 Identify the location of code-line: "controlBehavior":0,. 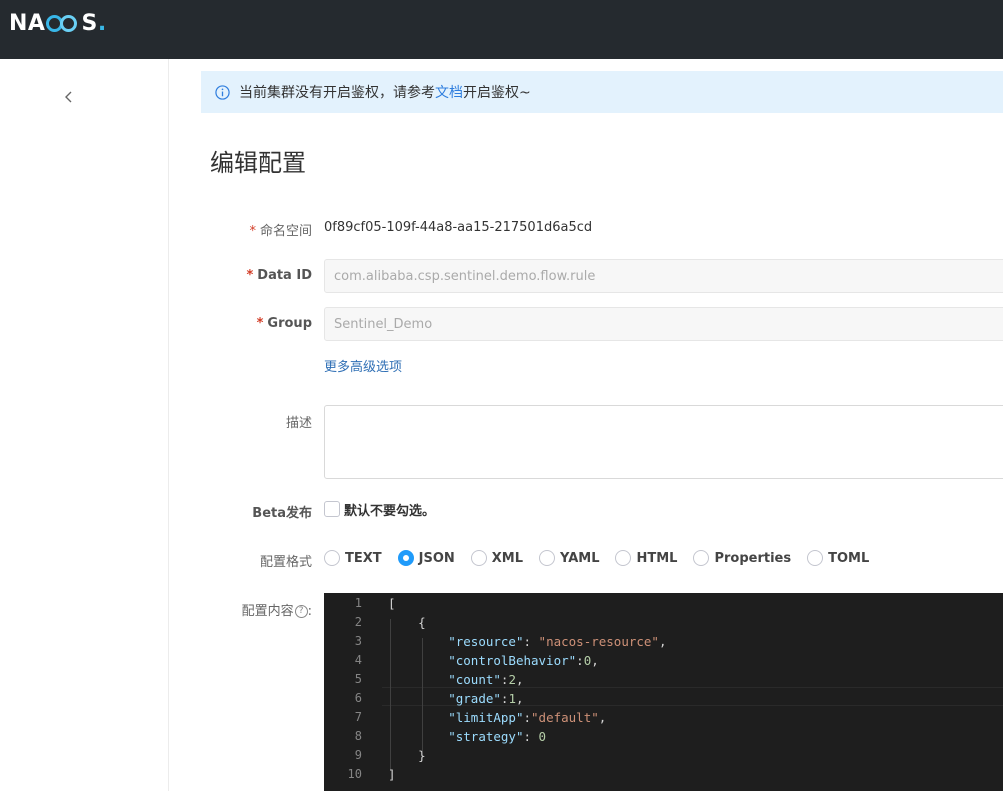
(523, 660).